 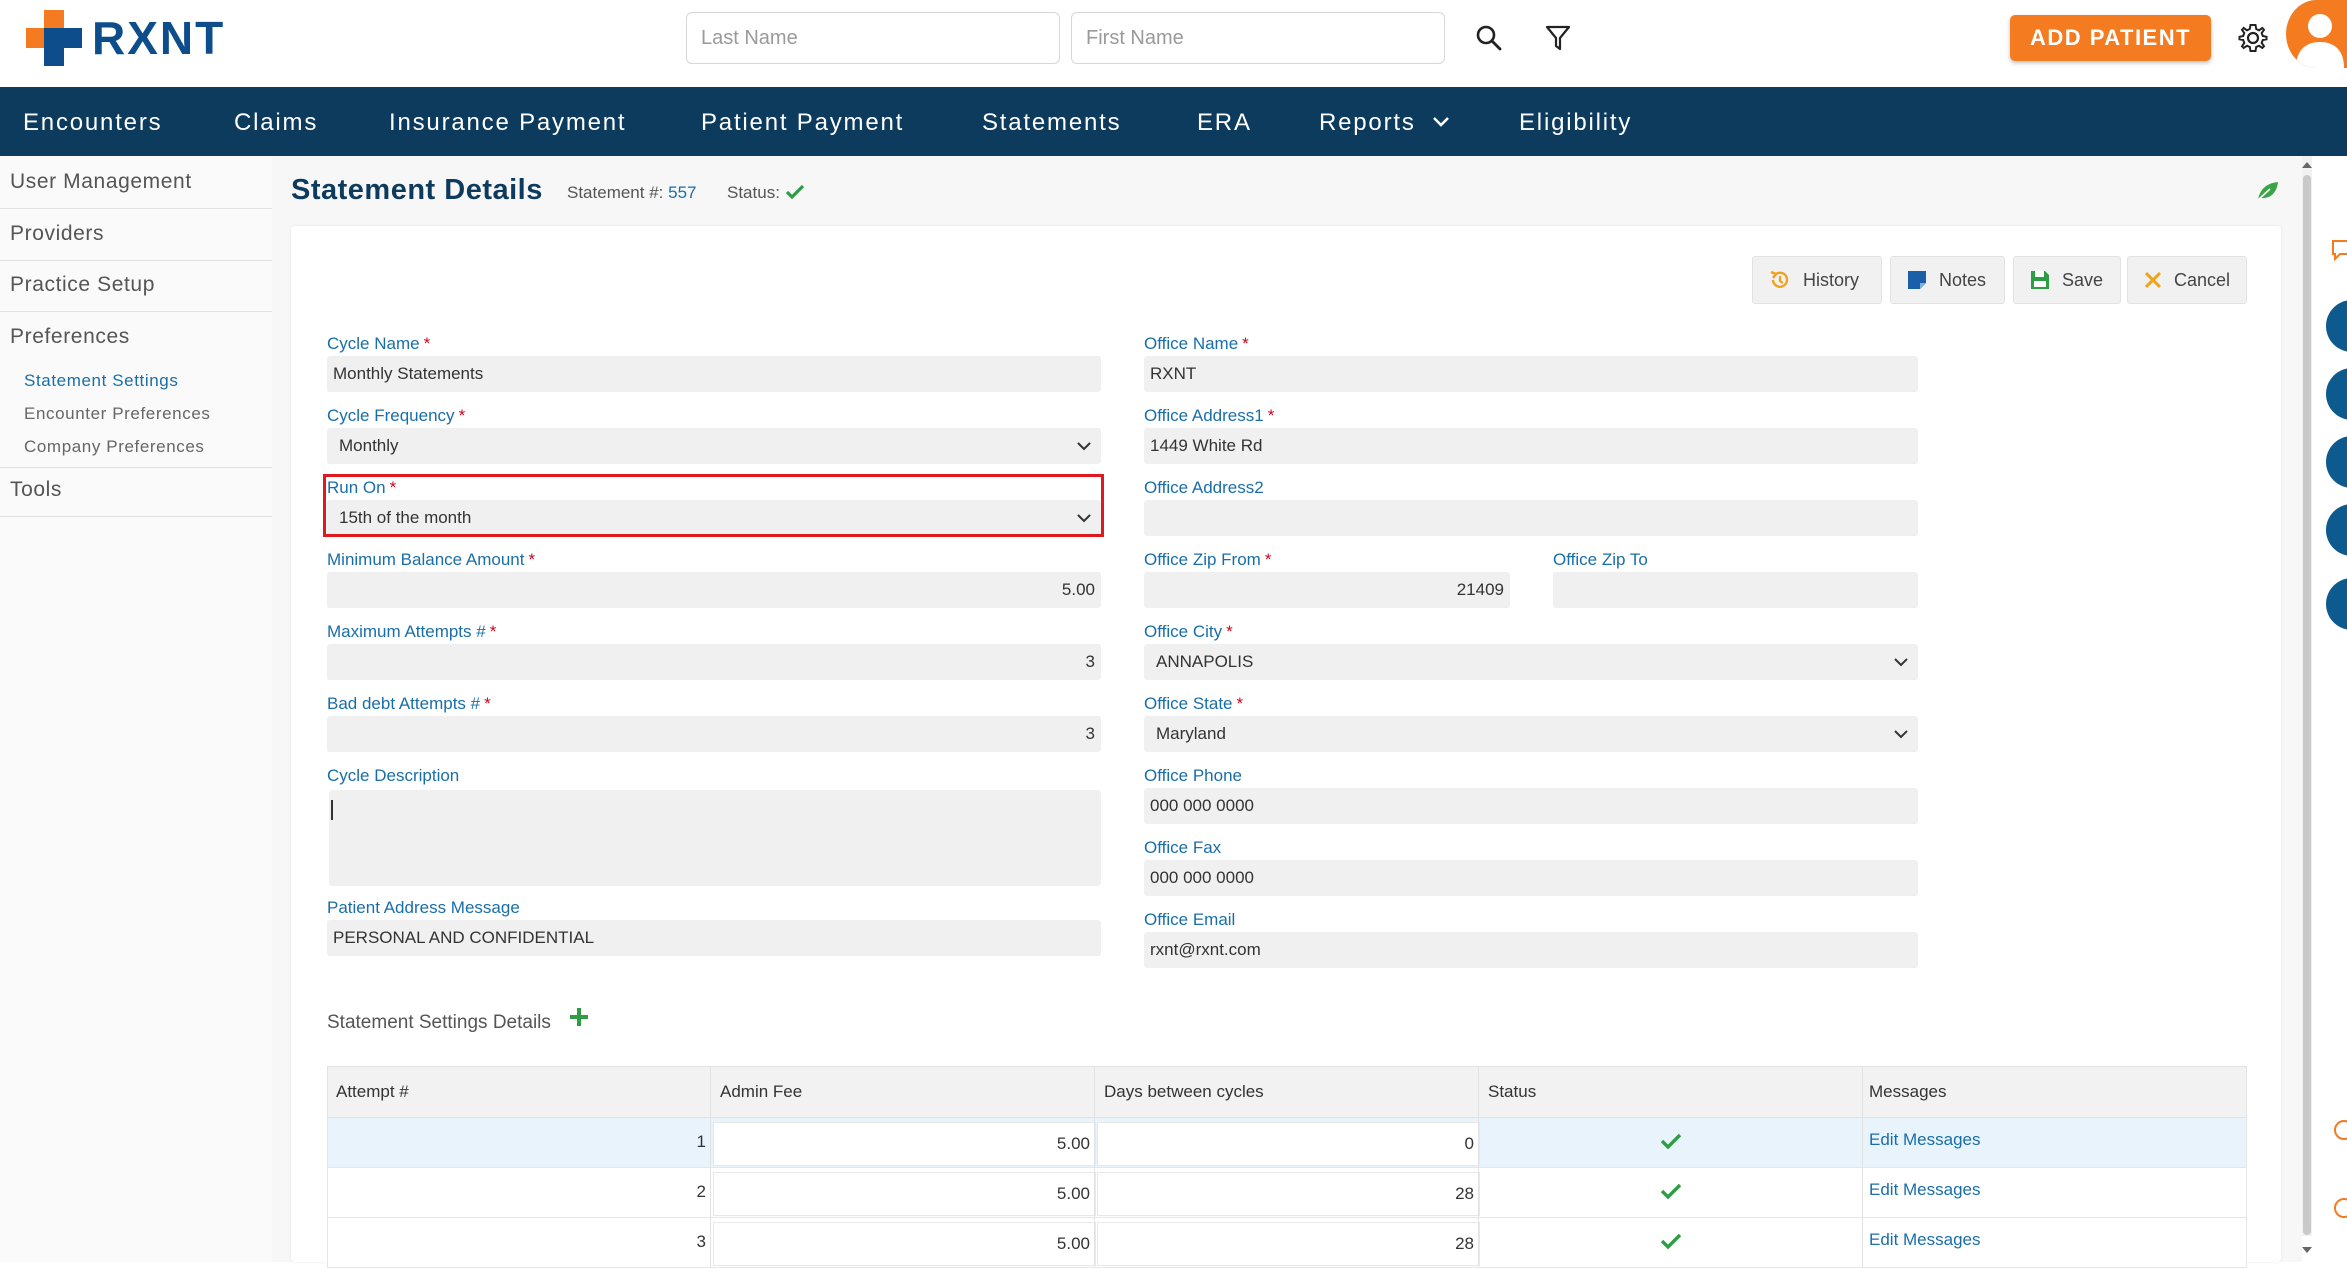 What do you see at coordinates (1531, 734) in the screenshot?
I see `office-state-select: Maryland` at bounding box center [1531, 734].